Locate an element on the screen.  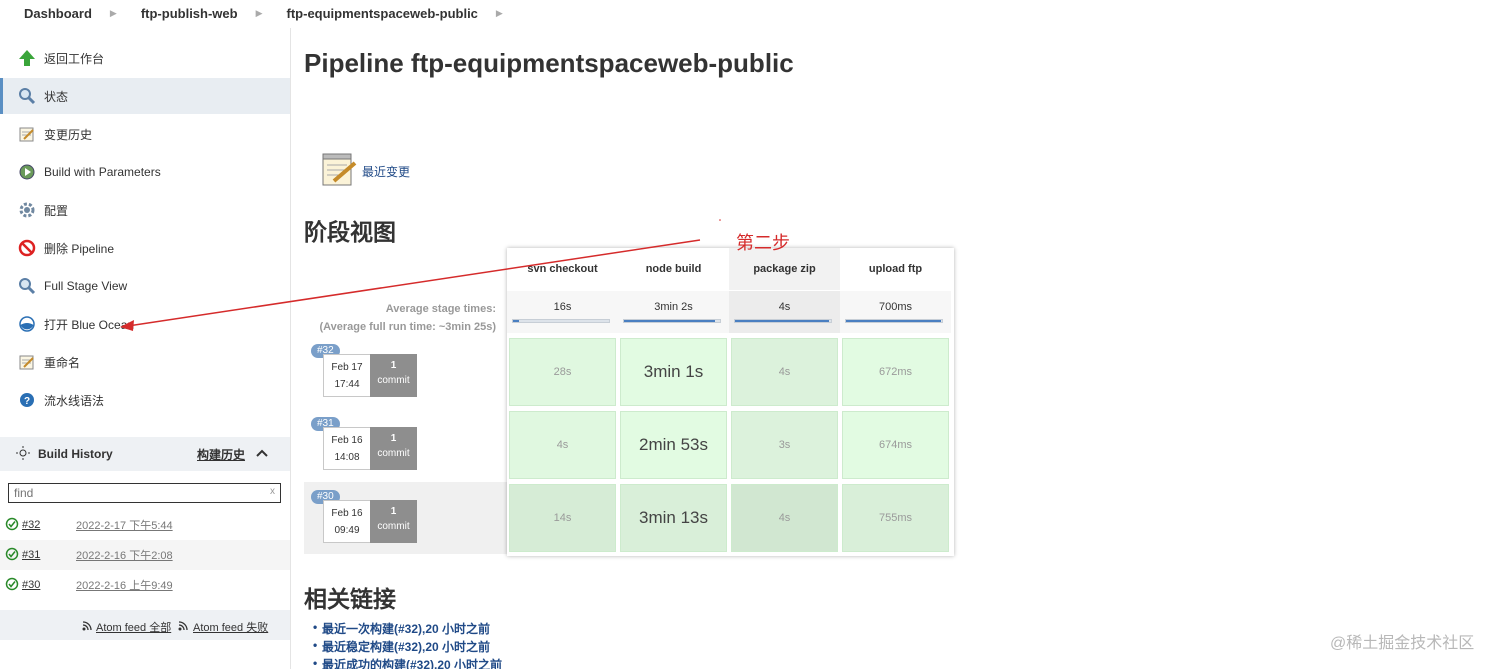
rss-icon is located at coordinates (87, 627).